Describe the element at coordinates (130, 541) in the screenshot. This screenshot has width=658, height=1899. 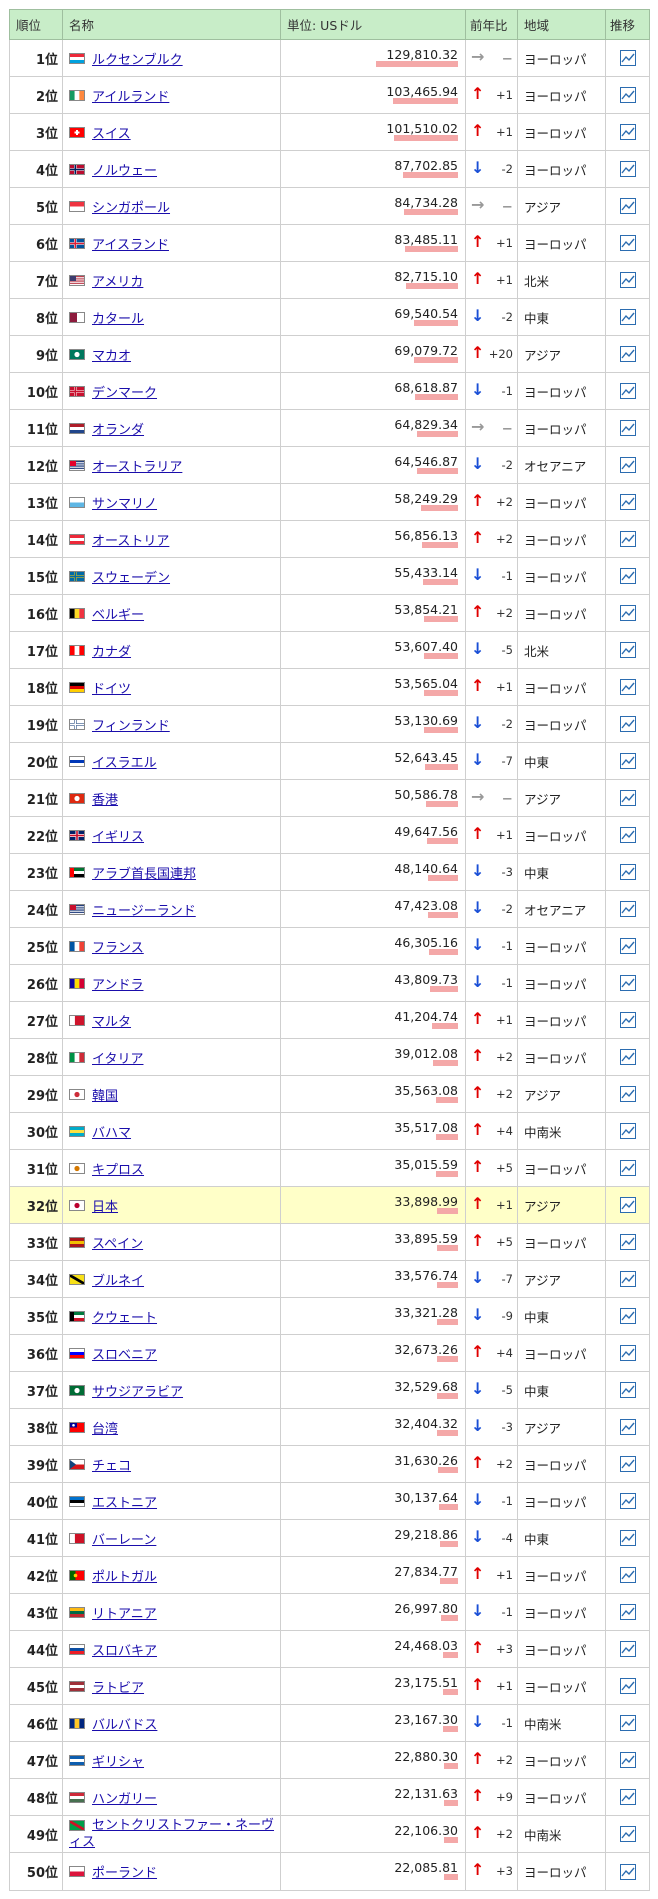
I see `country-link: オーストリア` at that location.